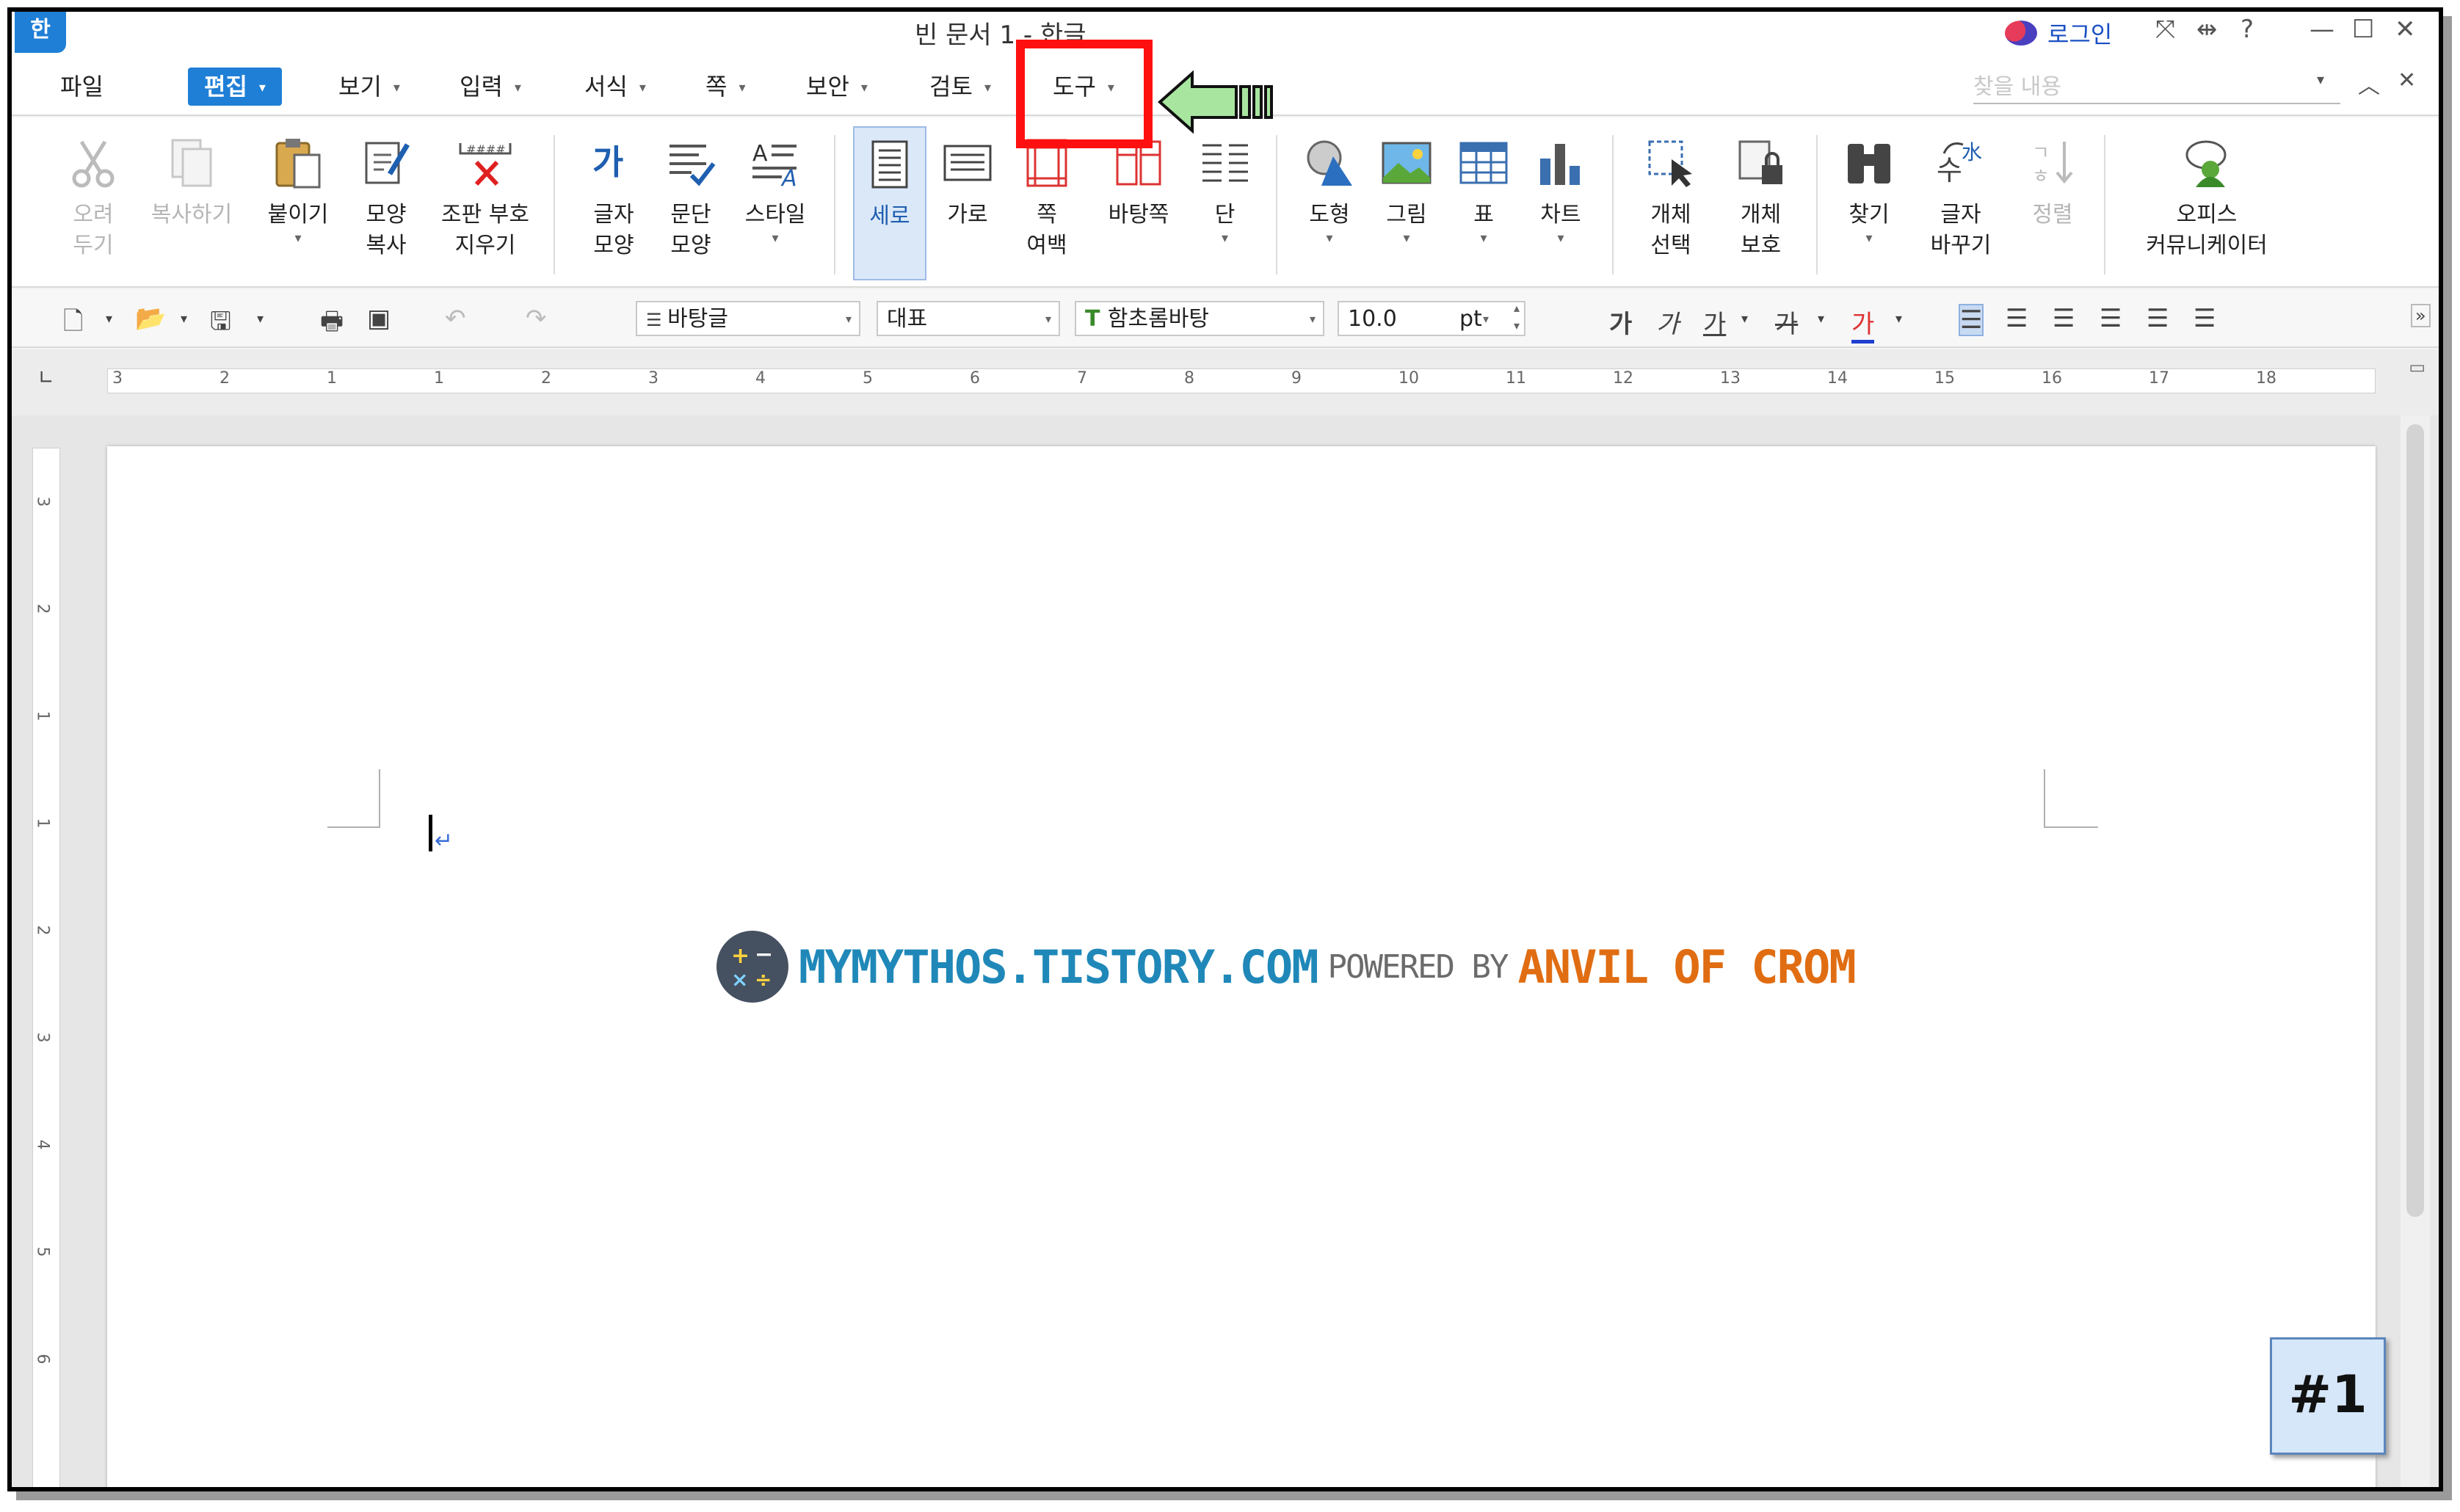  I want to click on tab-type-icon: ∟, so click(46, 378).